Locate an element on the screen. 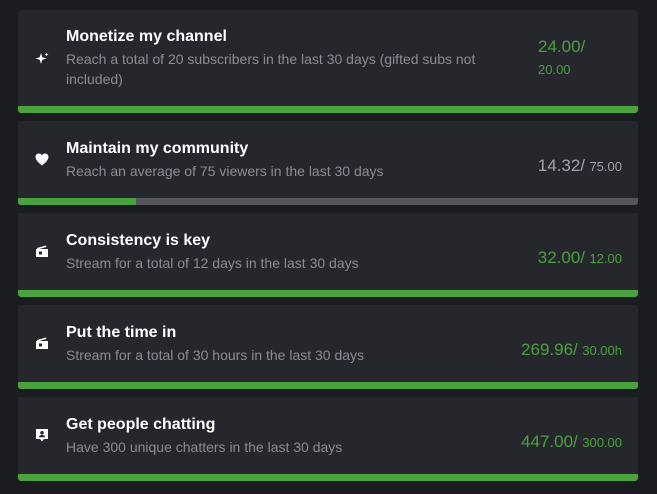  goal-target-value: 75.00 is located at coordinates (605, 166).